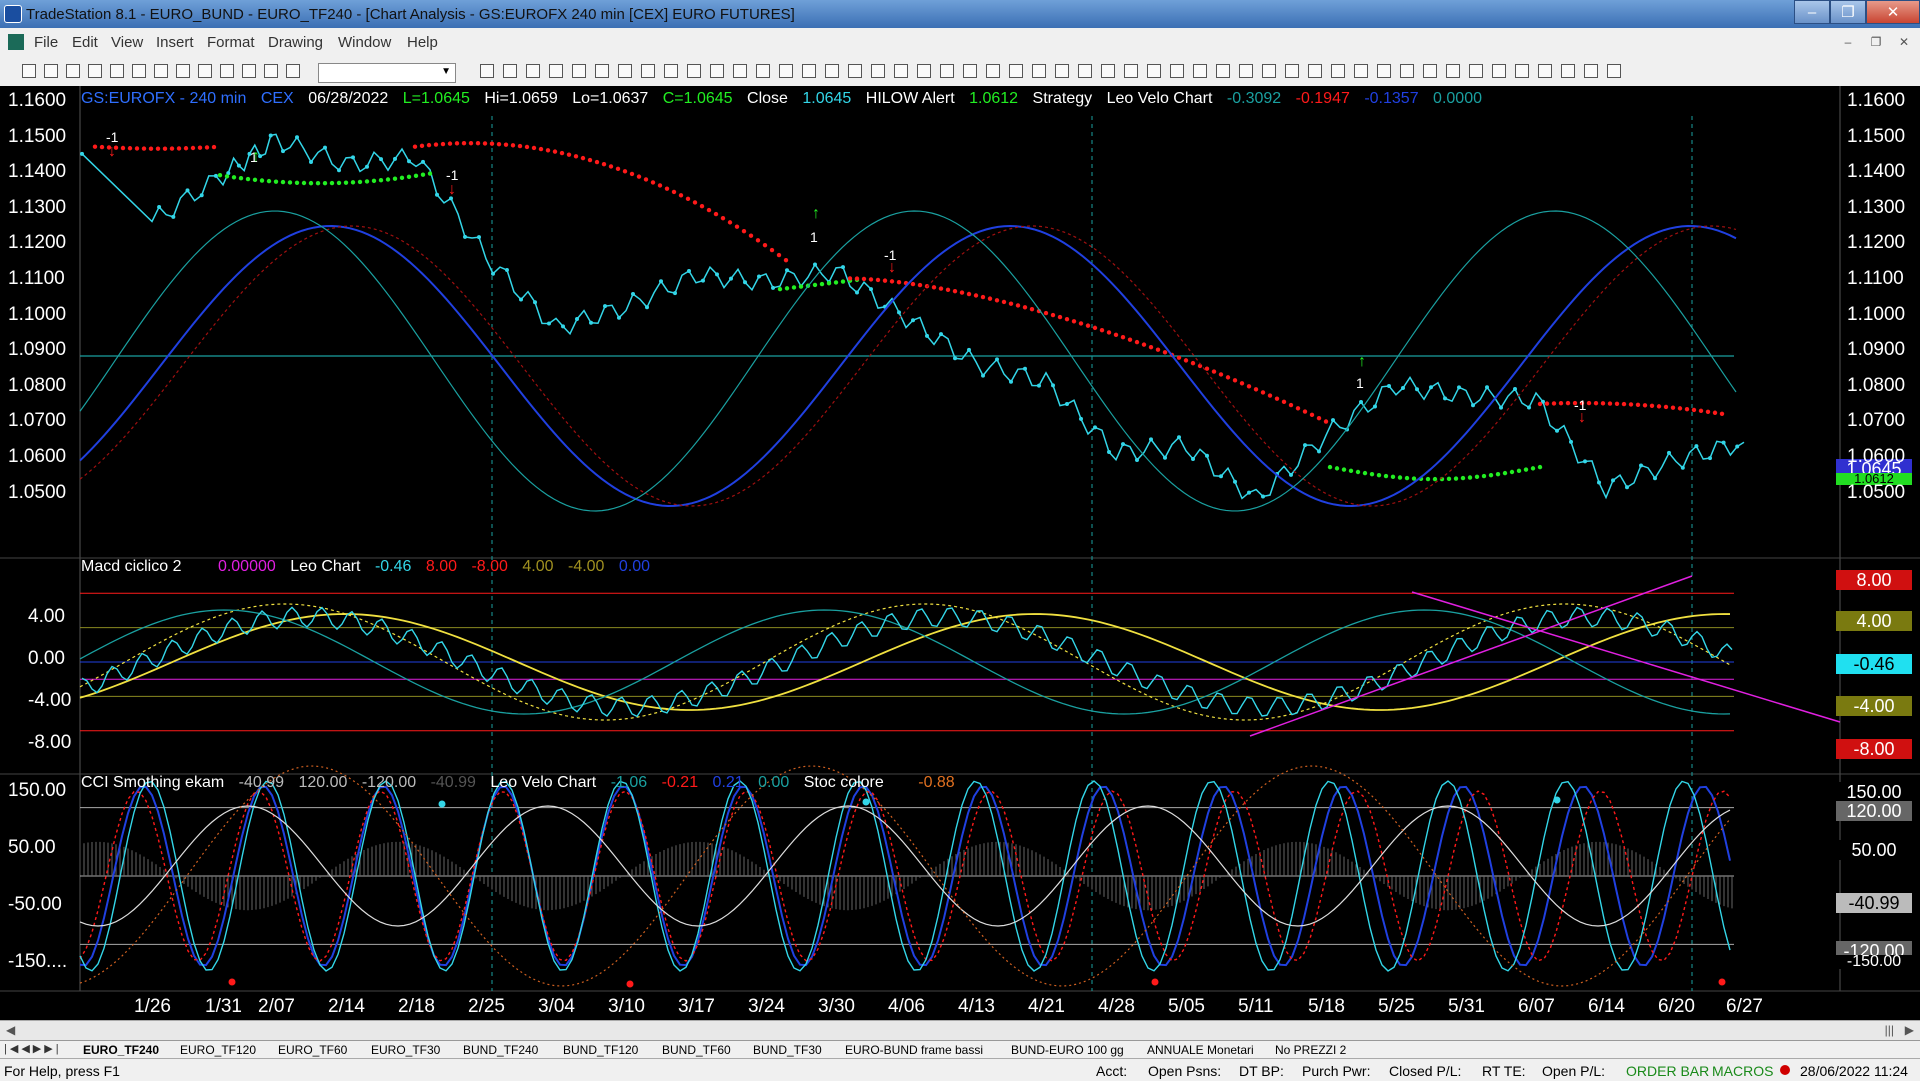 The image size is (1920, 1081). I want to click on chart-window-icon, so click(16, 42).